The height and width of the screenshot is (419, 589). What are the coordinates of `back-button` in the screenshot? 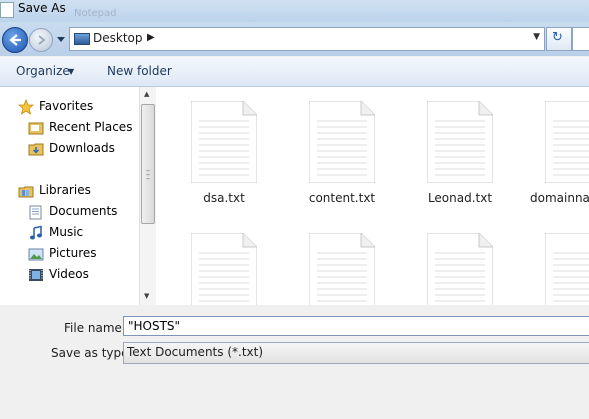 It's located at (15, 40).